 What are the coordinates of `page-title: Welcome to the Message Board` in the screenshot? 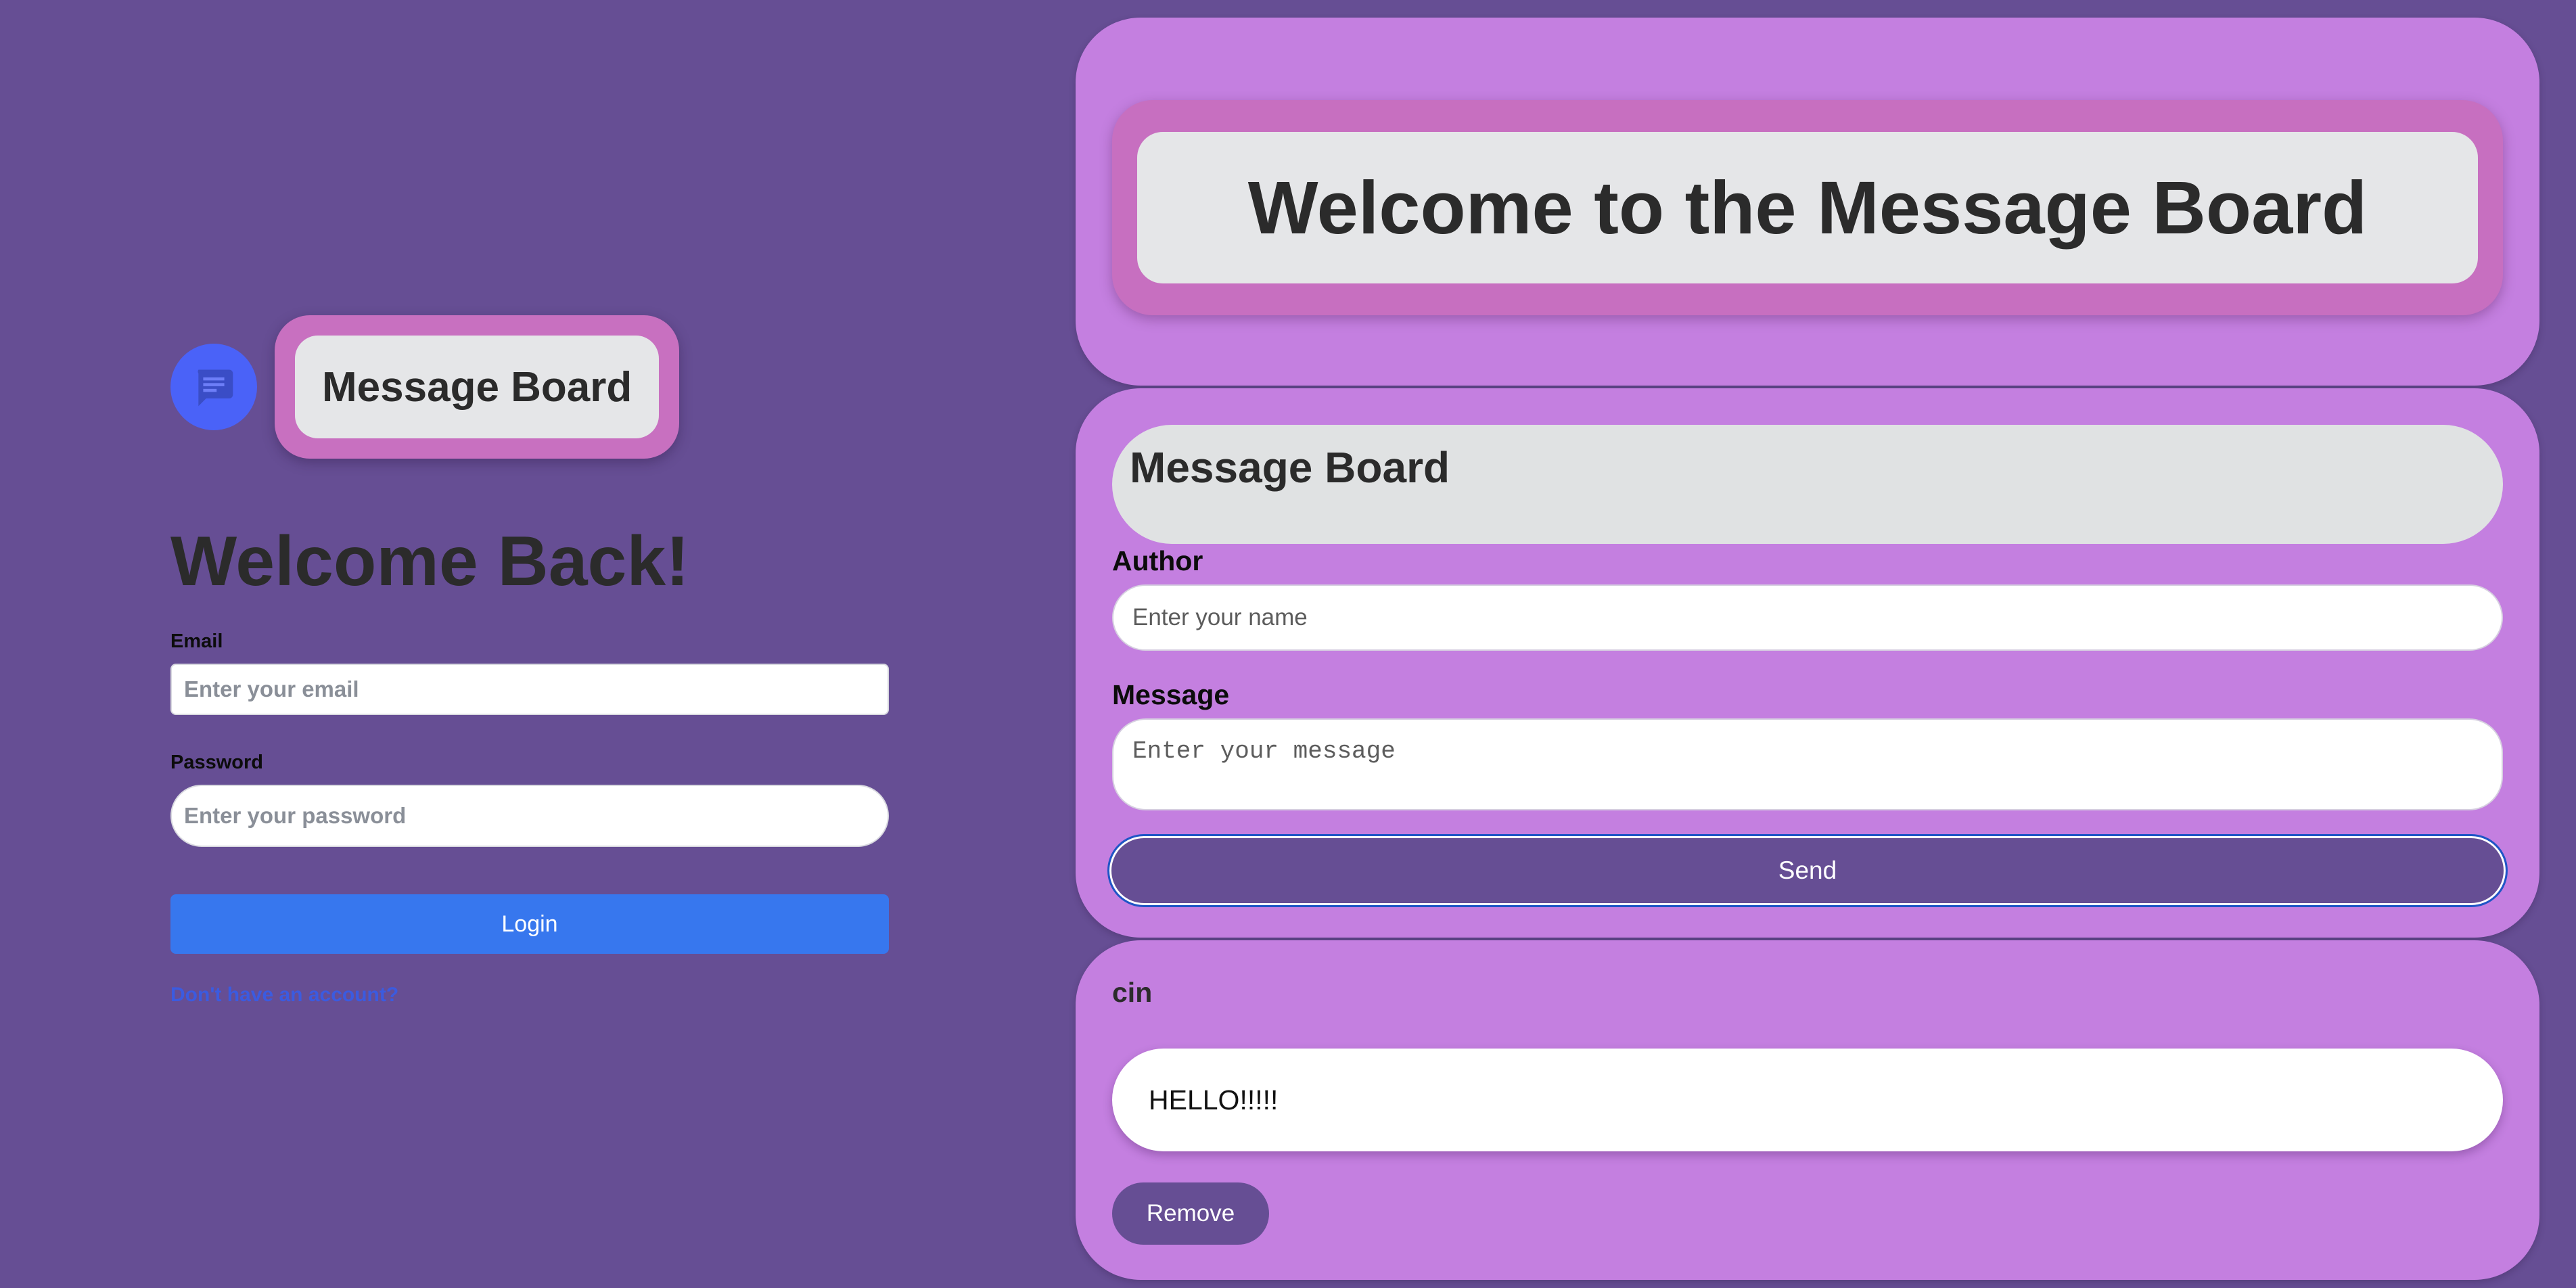 It's located at (1807, 207).